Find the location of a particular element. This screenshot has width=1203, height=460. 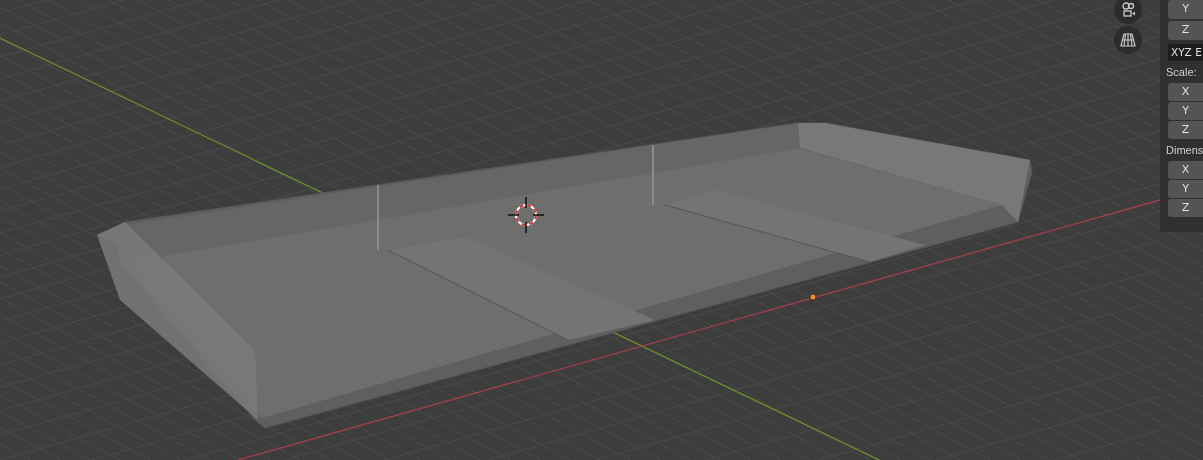

3d-cursor-icon is located at coordinates (526, 215).